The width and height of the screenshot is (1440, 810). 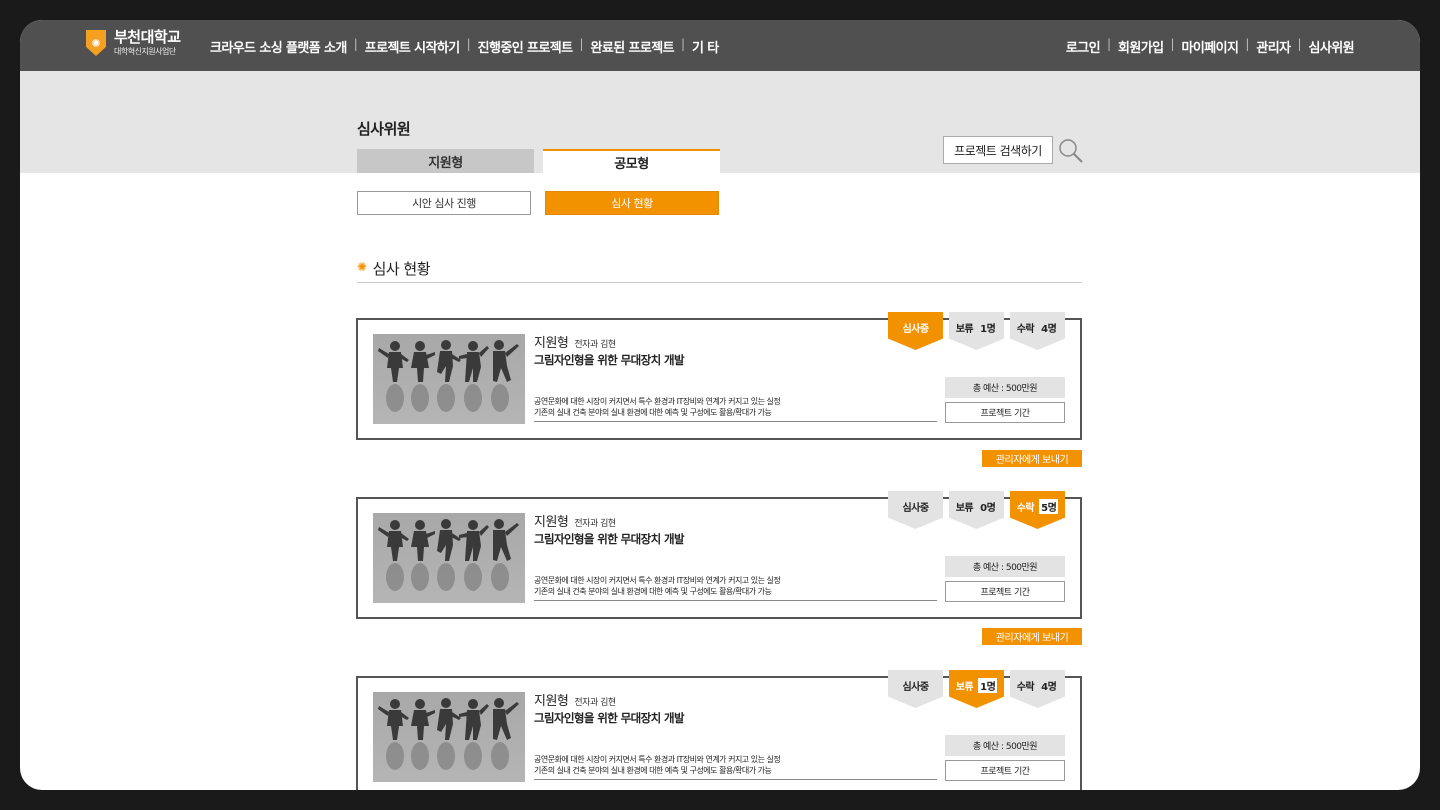 I want to click on subtab-review-status: 심사 현황, so click(x=632, y=203).